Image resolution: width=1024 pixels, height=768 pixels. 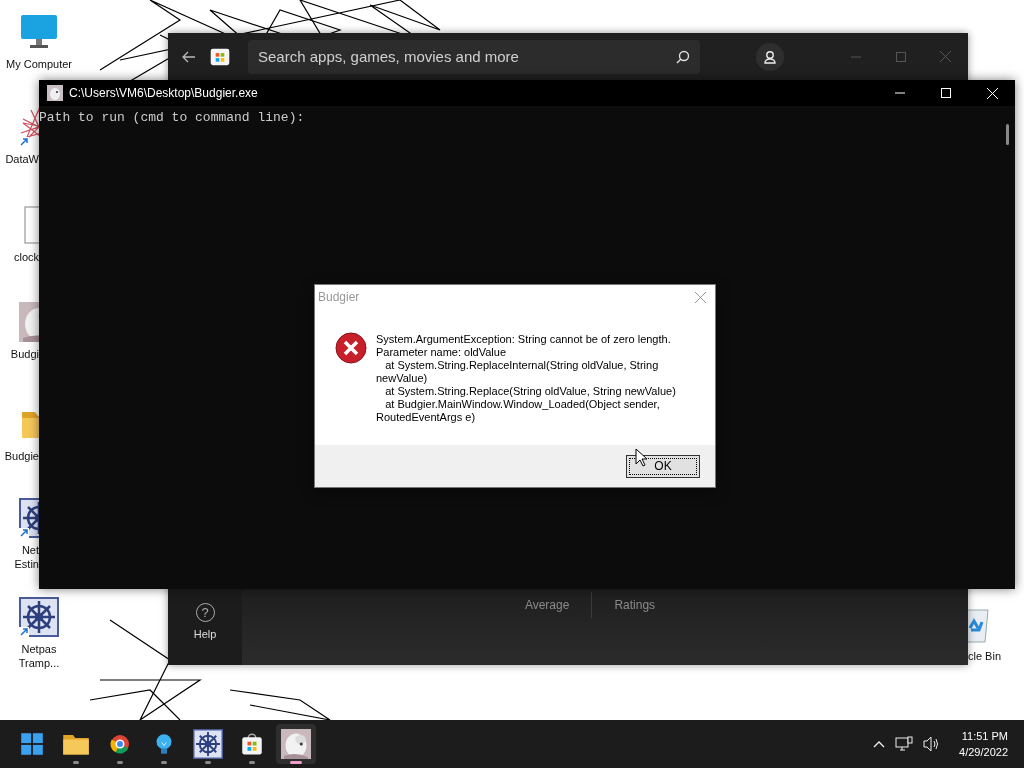 What do you see at coordinates (189, 56) in the screenshot?
I see `back-arrow-icon` at bounding box center [189, 56].